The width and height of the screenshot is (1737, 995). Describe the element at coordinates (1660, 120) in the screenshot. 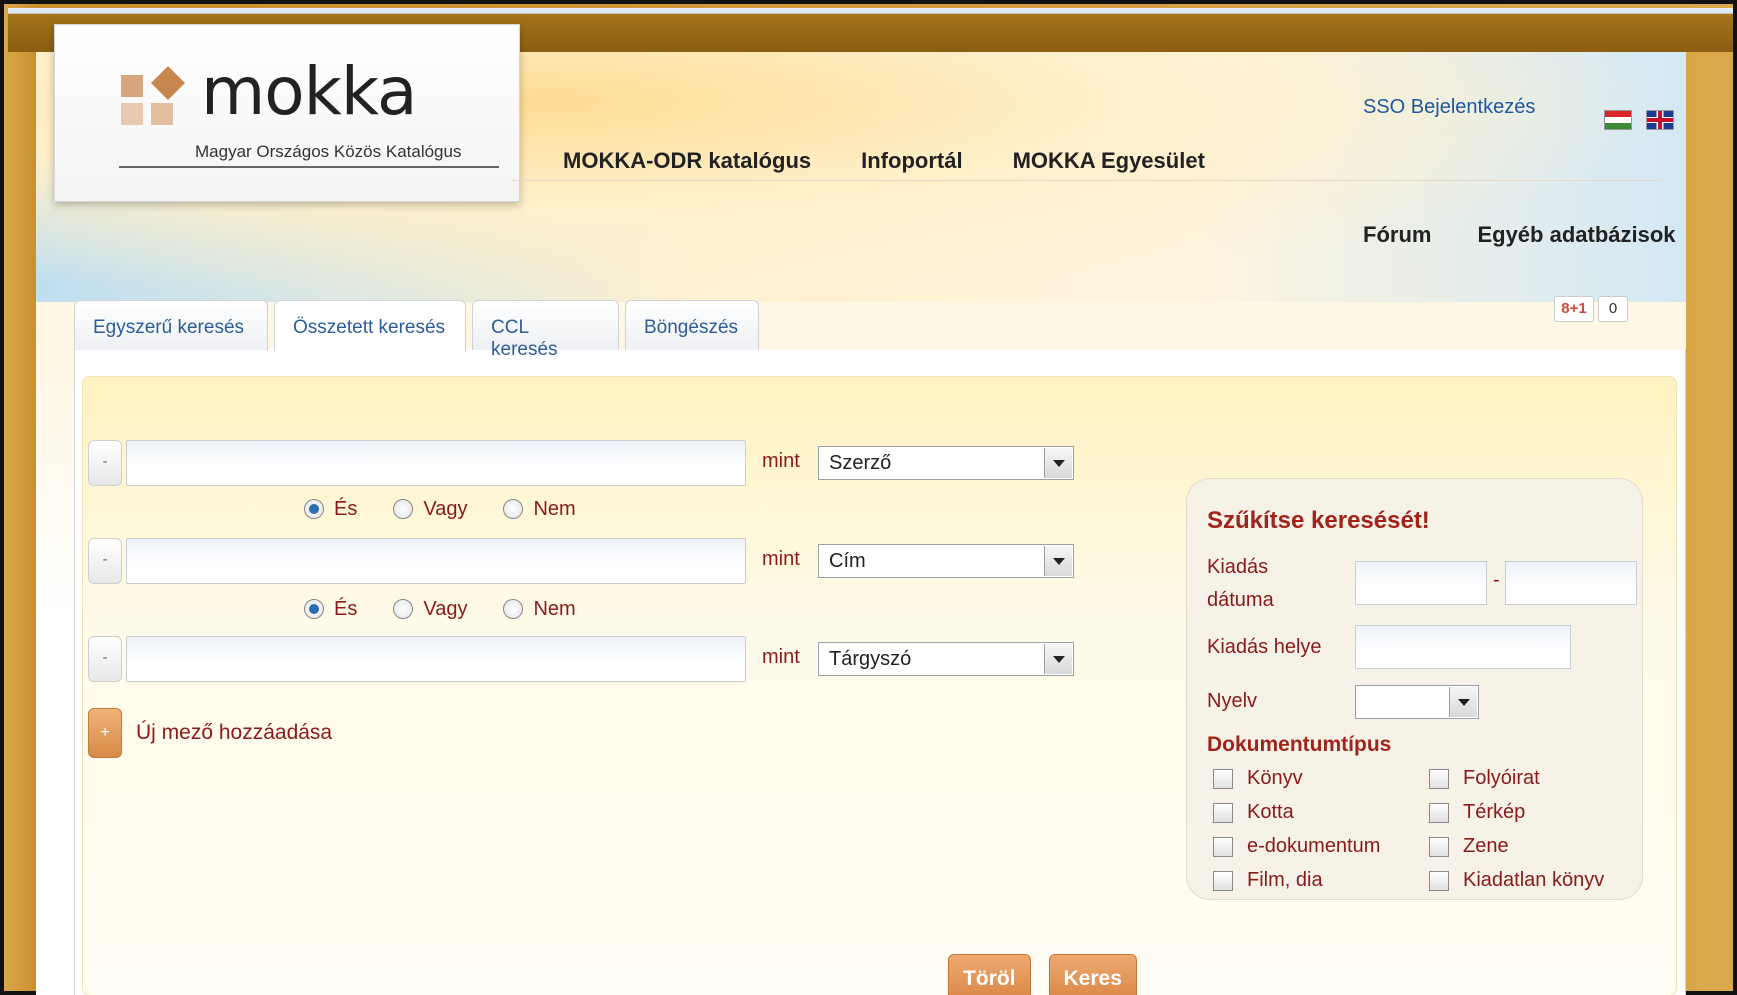

I see `uk-flag-icon` at that location.